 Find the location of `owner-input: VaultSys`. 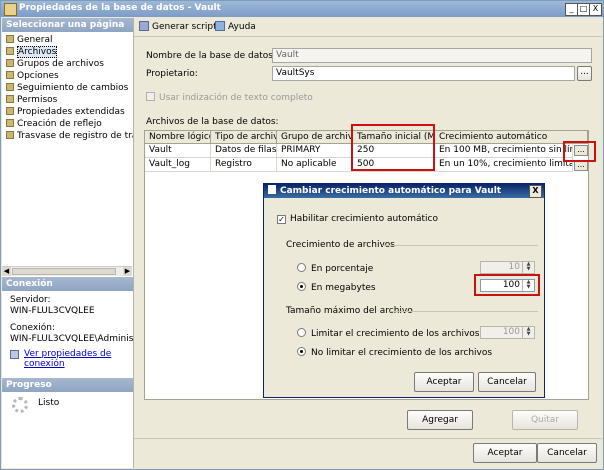

owner-input: VaultSys is located at coordinates (423, 73).